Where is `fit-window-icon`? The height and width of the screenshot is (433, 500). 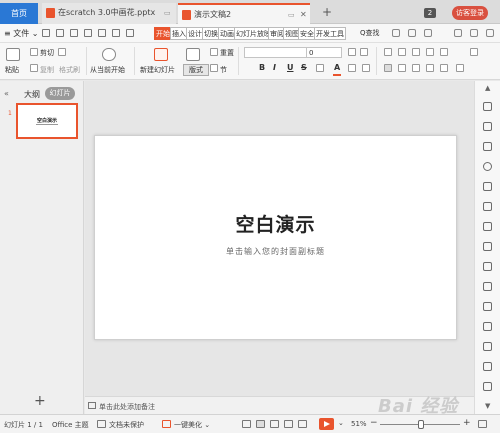
fit-window-icon is located at coordinates (482, 424).